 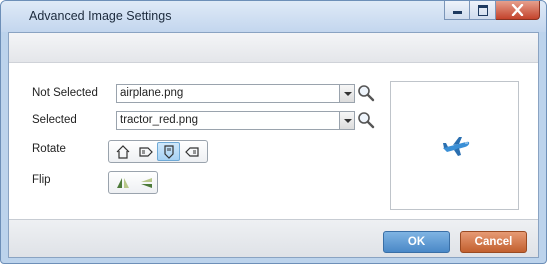 I want to click on rotate-home-button, so click(x=122, y=151).